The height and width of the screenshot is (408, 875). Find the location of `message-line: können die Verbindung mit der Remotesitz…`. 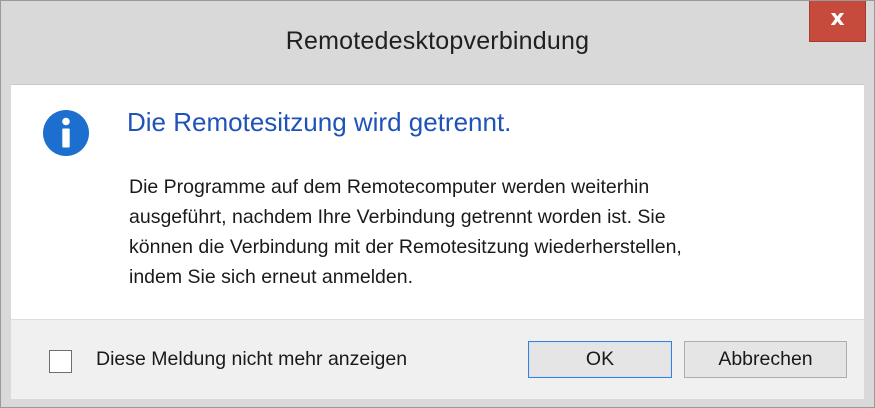

message-line: können die Verbindung mit der Remotesitz… is located at coordinates (405, 247).